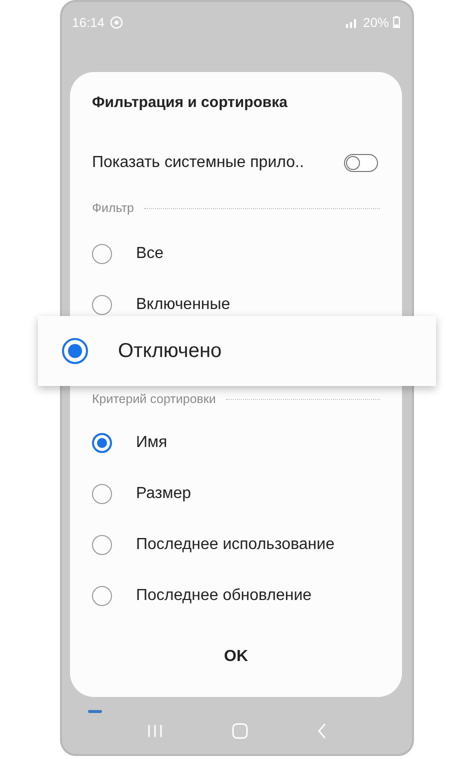  I want to click on option-label: Последнее использование, so click(235, 545).